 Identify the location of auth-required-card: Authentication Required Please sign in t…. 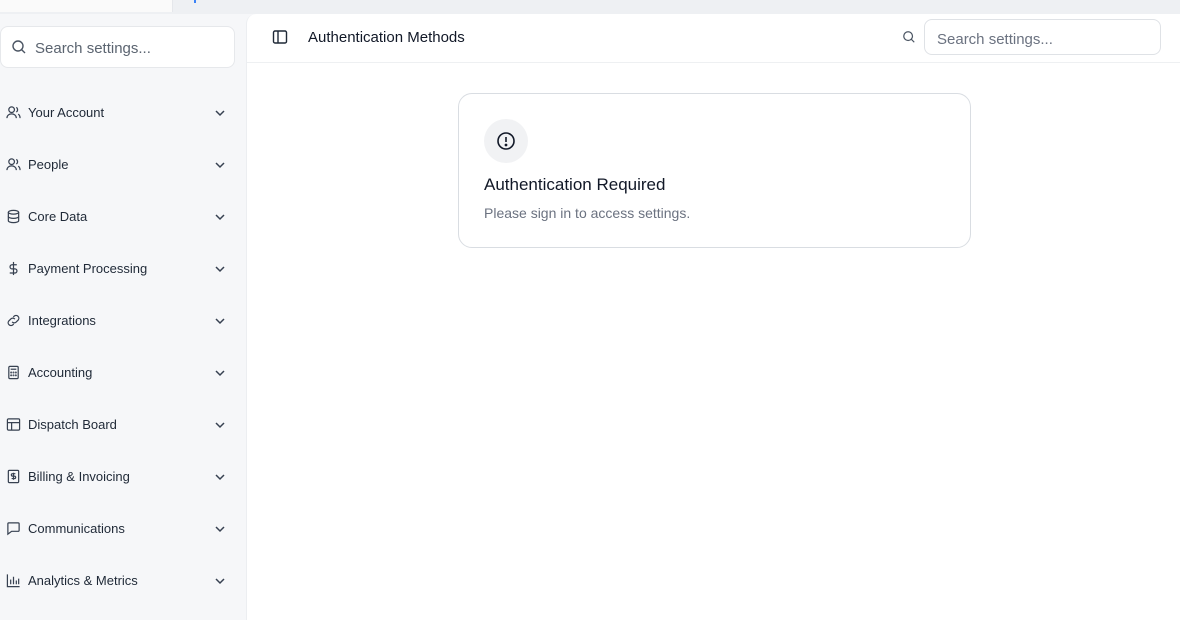
(714, 170).